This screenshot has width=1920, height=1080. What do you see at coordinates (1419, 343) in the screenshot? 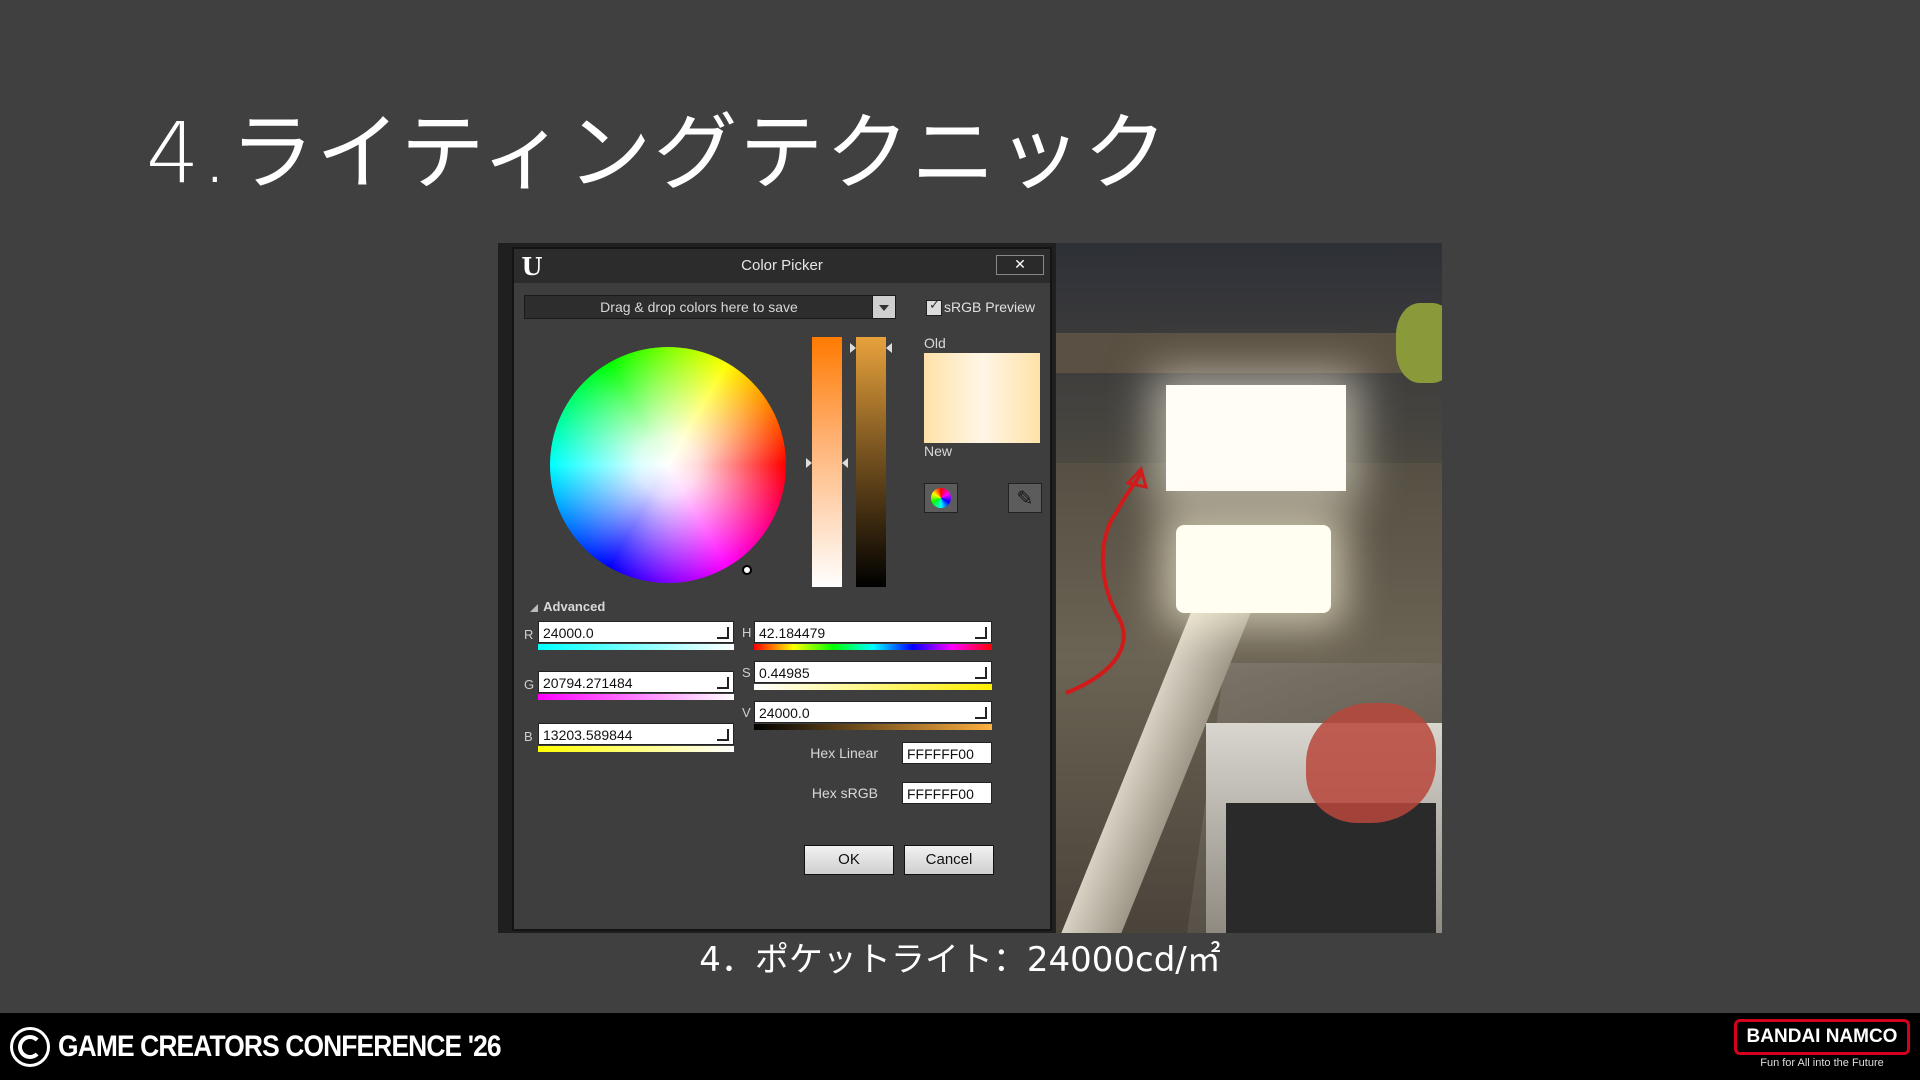
I see `photo-cushion` at bounding box center [1419, 343].